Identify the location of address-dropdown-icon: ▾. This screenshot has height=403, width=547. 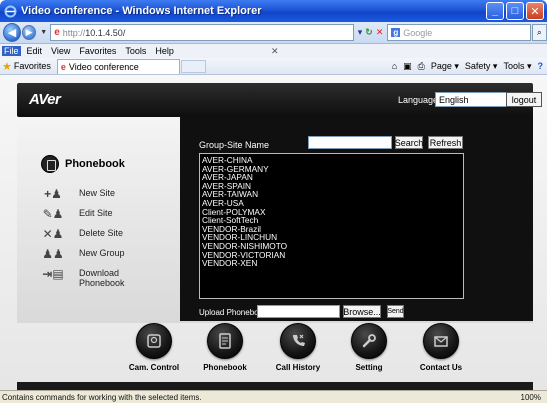
(360, 32).